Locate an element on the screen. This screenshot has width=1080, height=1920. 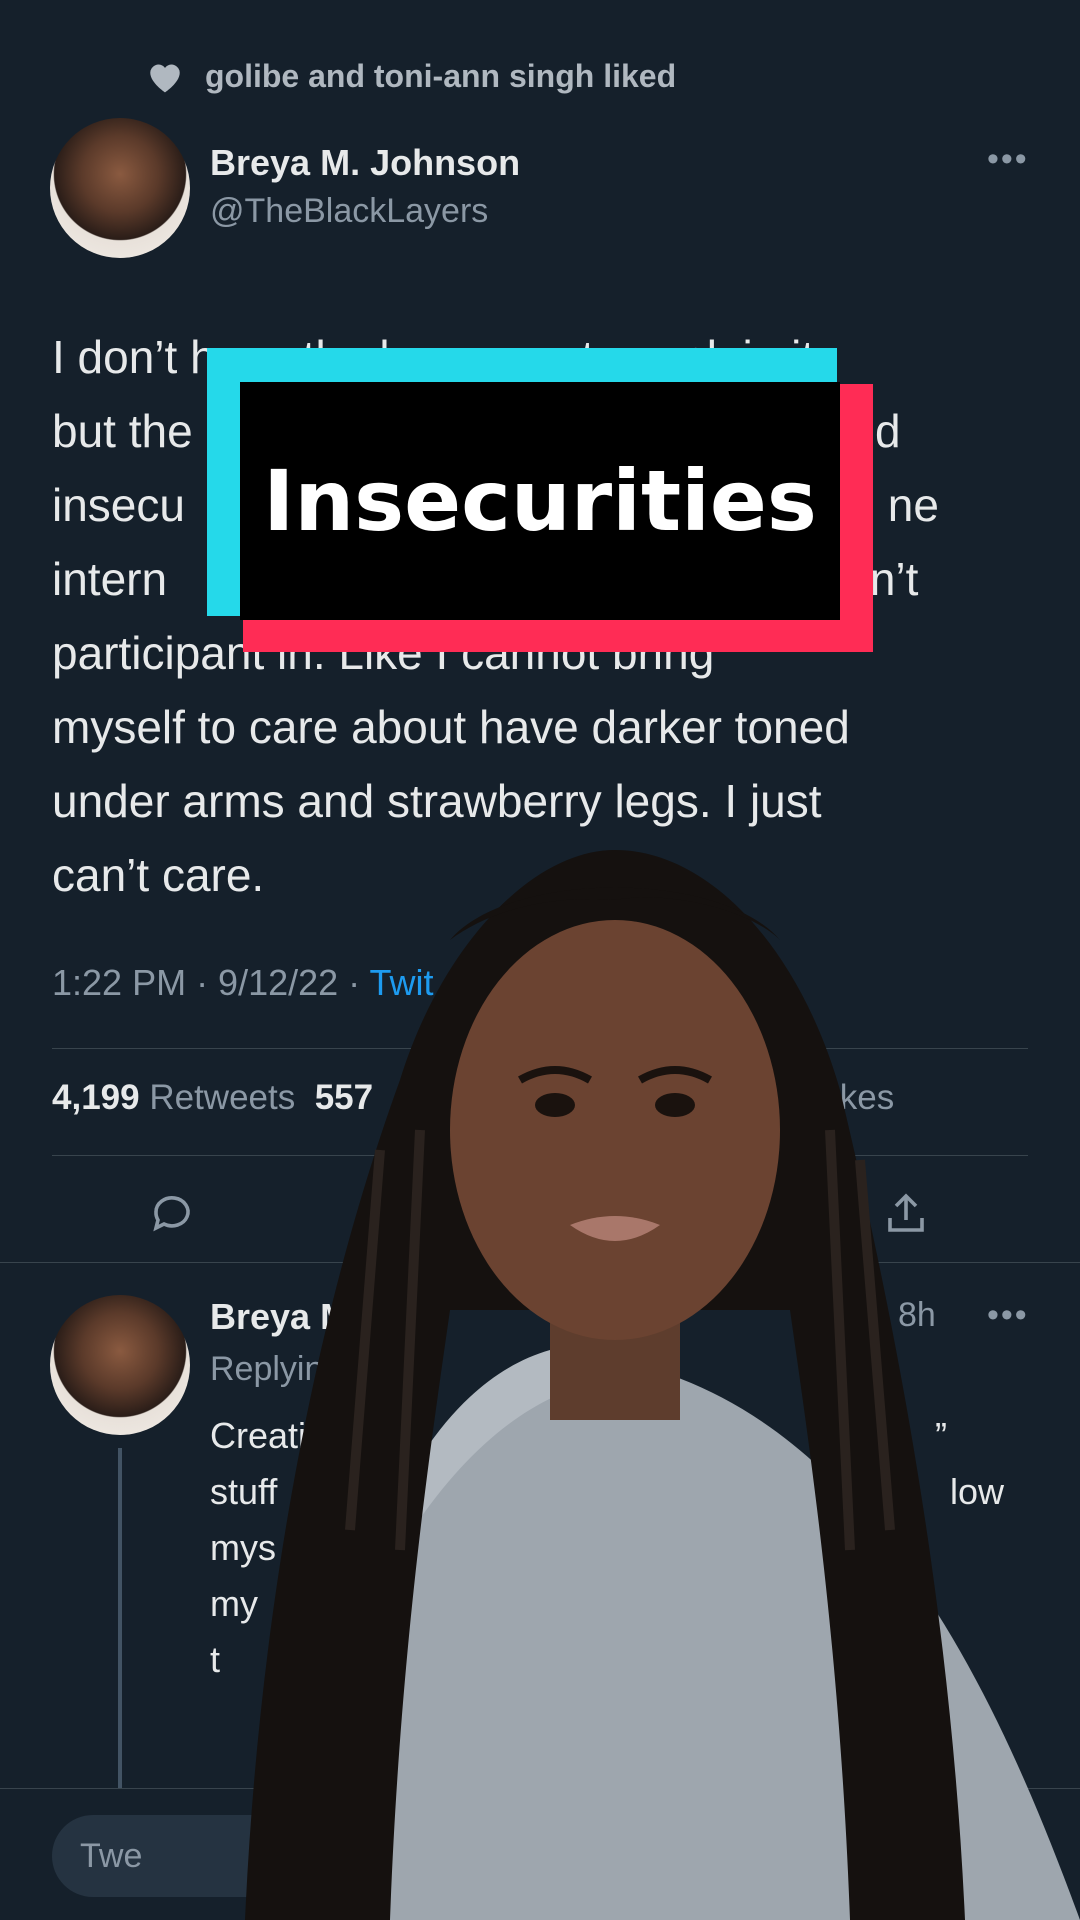
heart-icon is located at coordinates (165, 78).